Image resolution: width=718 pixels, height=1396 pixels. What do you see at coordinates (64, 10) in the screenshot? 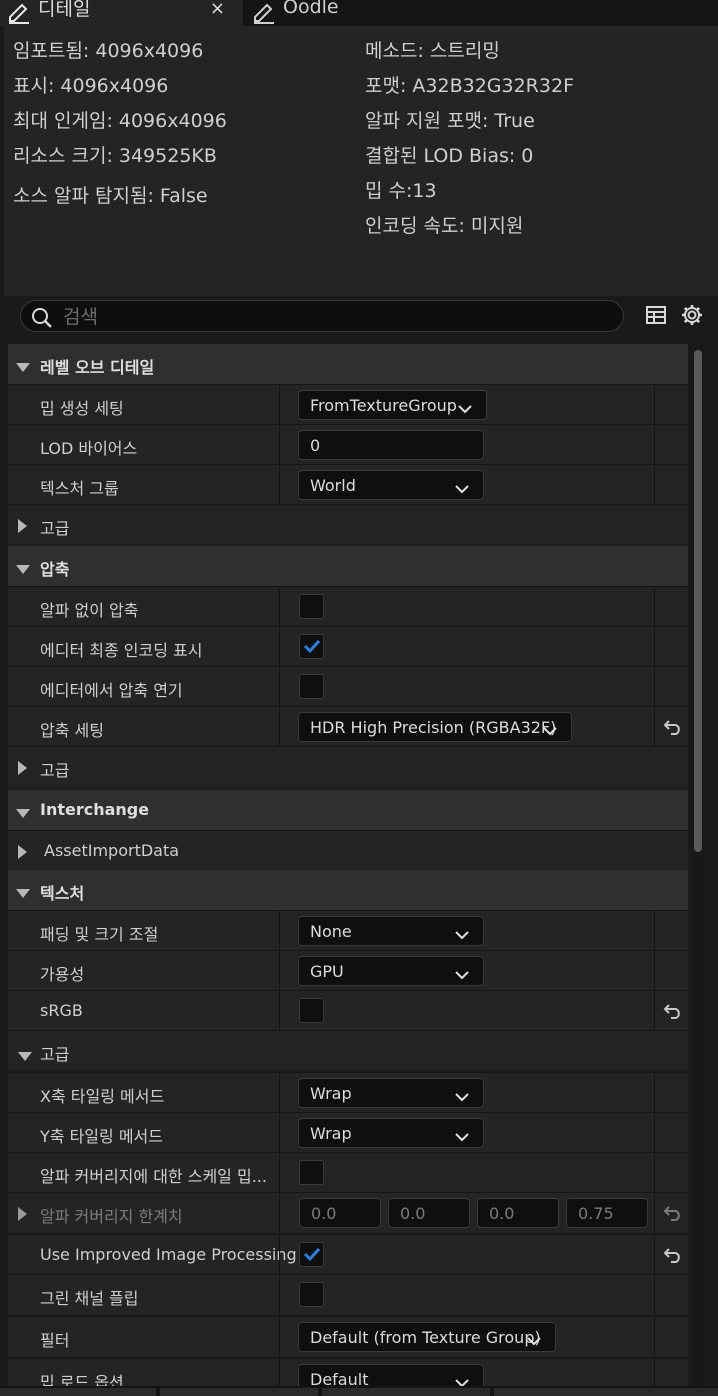
I see `tab-details-label: 디테일` at bounding box center [64, 10].